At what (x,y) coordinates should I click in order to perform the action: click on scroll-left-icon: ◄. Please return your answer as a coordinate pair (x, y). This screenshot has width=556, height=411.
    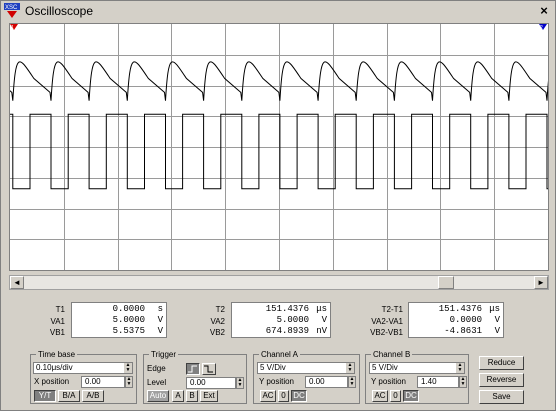
    Looking at the image, I should click on (17, 282).